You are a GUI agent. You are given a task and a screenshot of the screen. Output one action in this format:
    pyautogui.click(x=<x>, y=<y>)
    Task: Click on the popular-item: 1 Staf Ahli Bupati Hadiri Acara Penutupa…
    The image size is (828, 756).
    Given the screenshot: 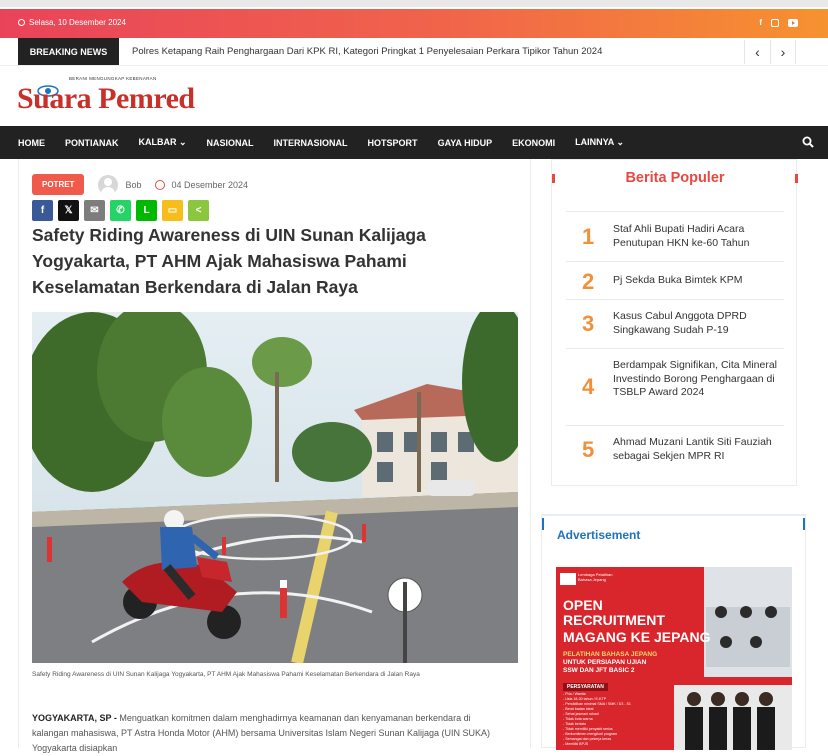 What is the action you would take?
    pyautogui.click(x=675, y=236)
    